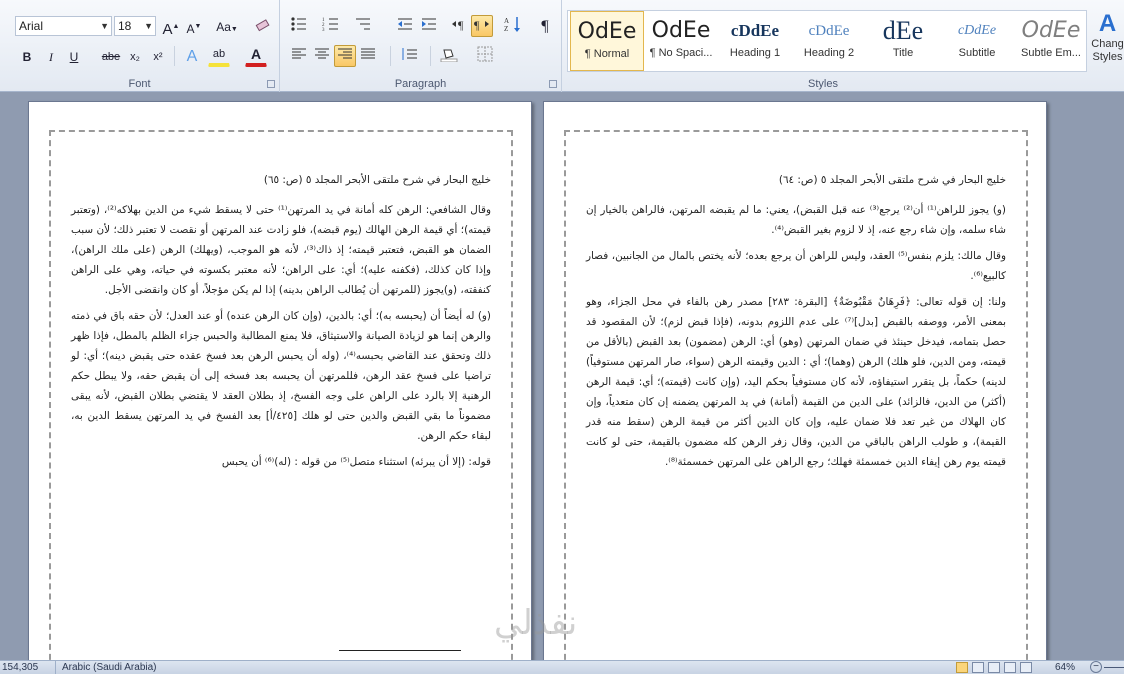 The image size is (1124, 674). What do you see at coordinates (20, 667) in the screenshot?
I see `word-count: 154,305` at bounding box center [20, 667].